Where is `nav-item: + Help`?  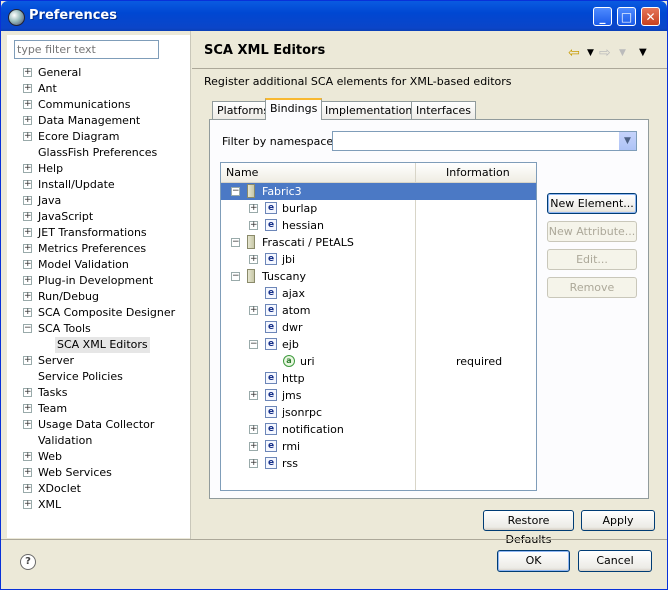 nav-item: + Help is located at coordinates (98, 169).